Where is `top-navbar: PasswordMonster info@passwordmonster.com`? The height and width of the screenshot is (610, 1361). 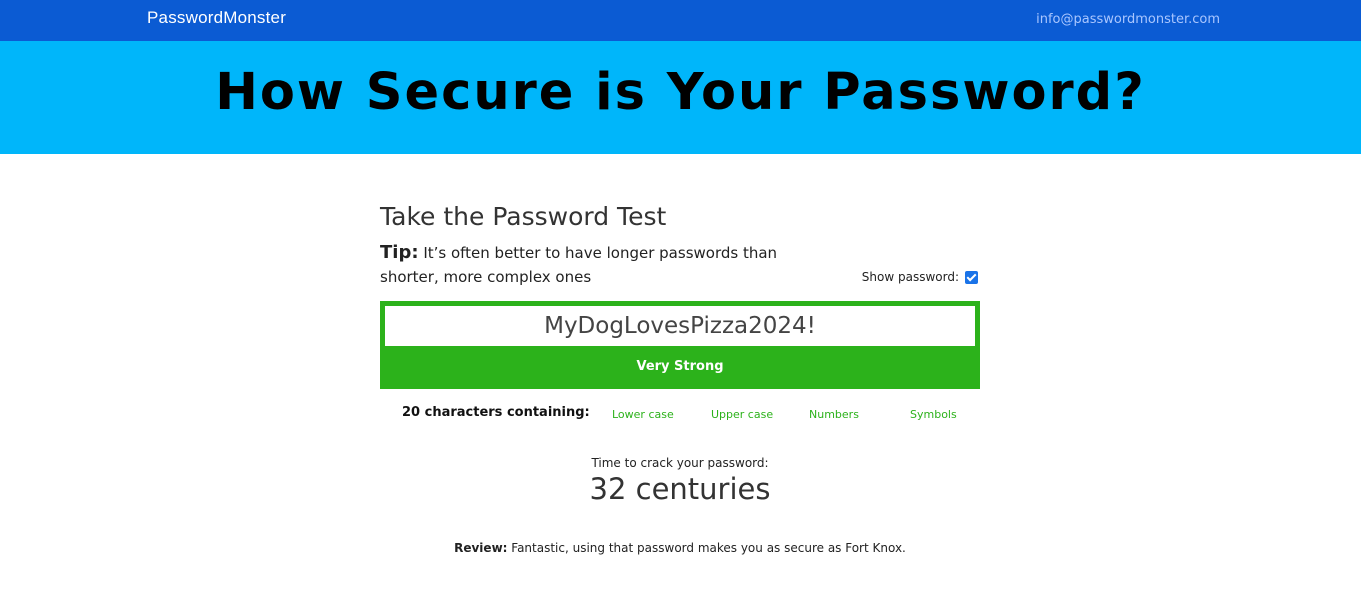 top-navbar: PasswordMonster info@passwordmonster.com is located at coordinates (680, 20).